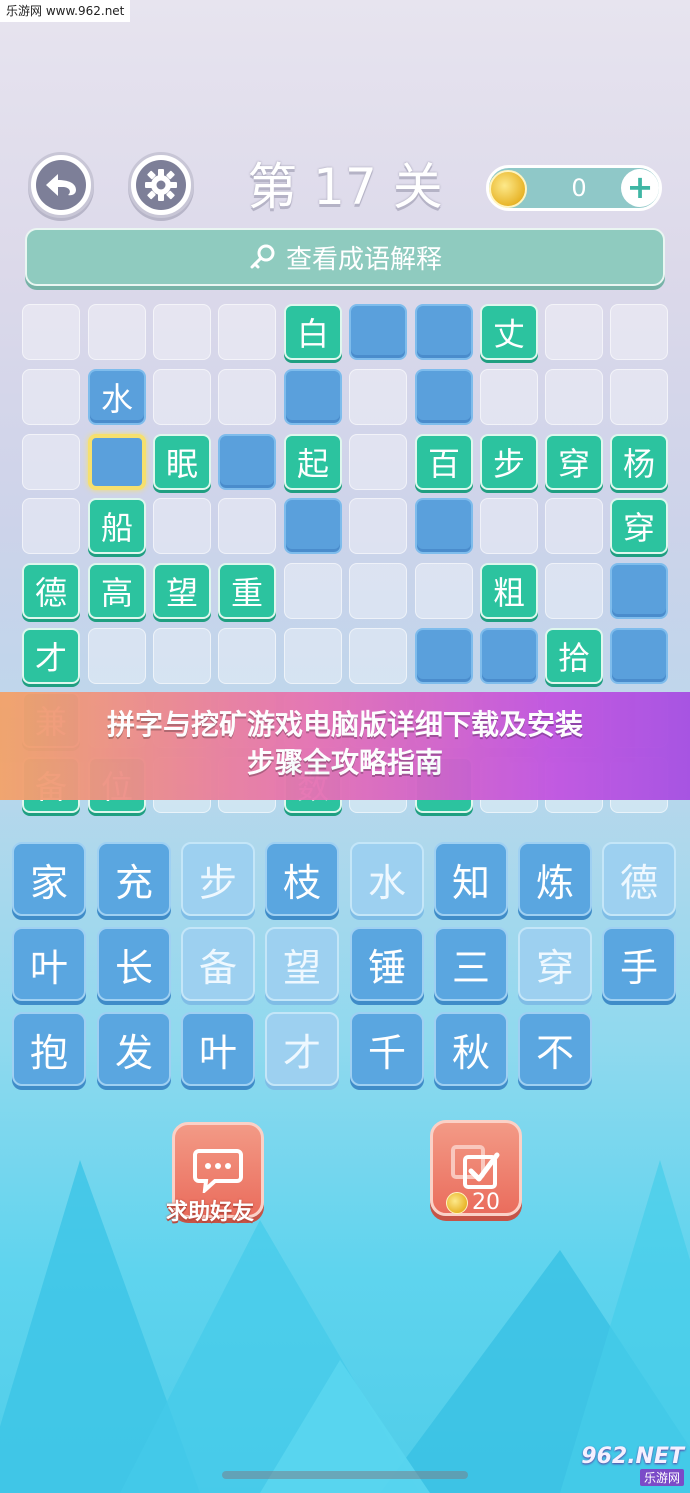 The width and height of the screenshot is (690, 1493). What do you see at coordinates (387, 964) in the screenshot?
I see `choice-tile: 锤` at bounding box center [387, 964].